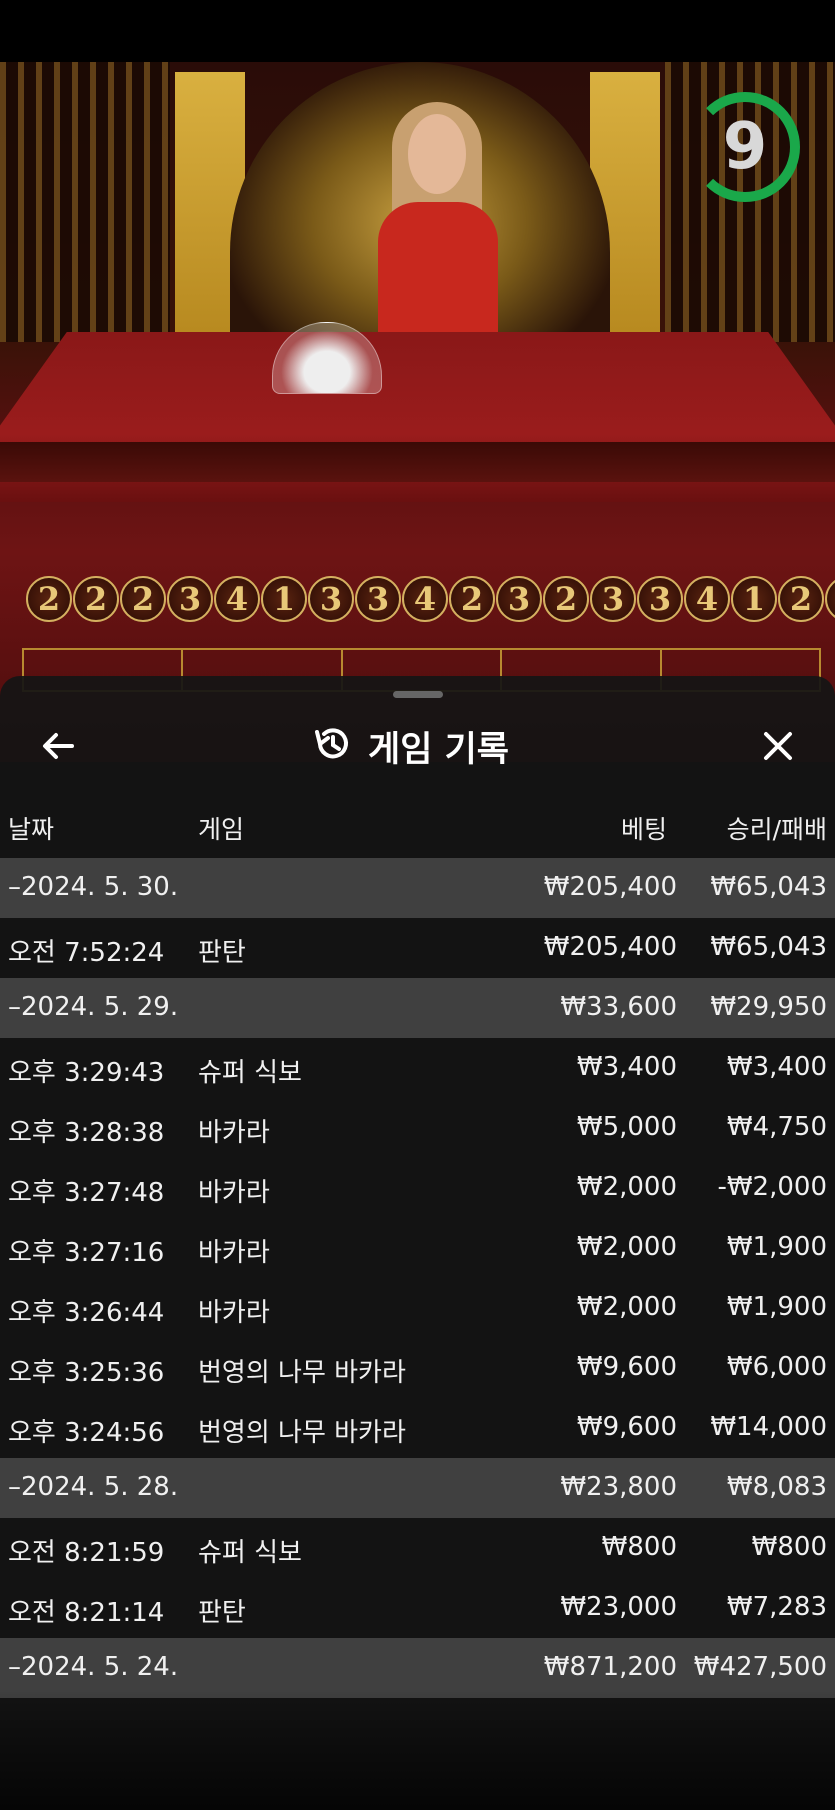 This screenshot has width=835, height=1810. I want to click on history-row: 오전 8:21:59 슈퍼 식보 ₩800 ₩800, so click(417, 1548).